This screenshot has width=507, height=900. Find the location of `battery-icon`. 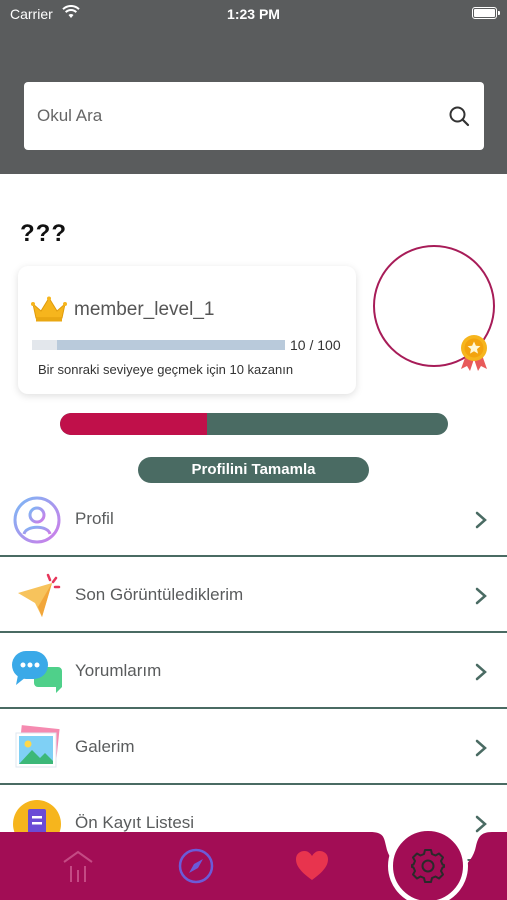

battery-icon is located at coordinates (486, 13).